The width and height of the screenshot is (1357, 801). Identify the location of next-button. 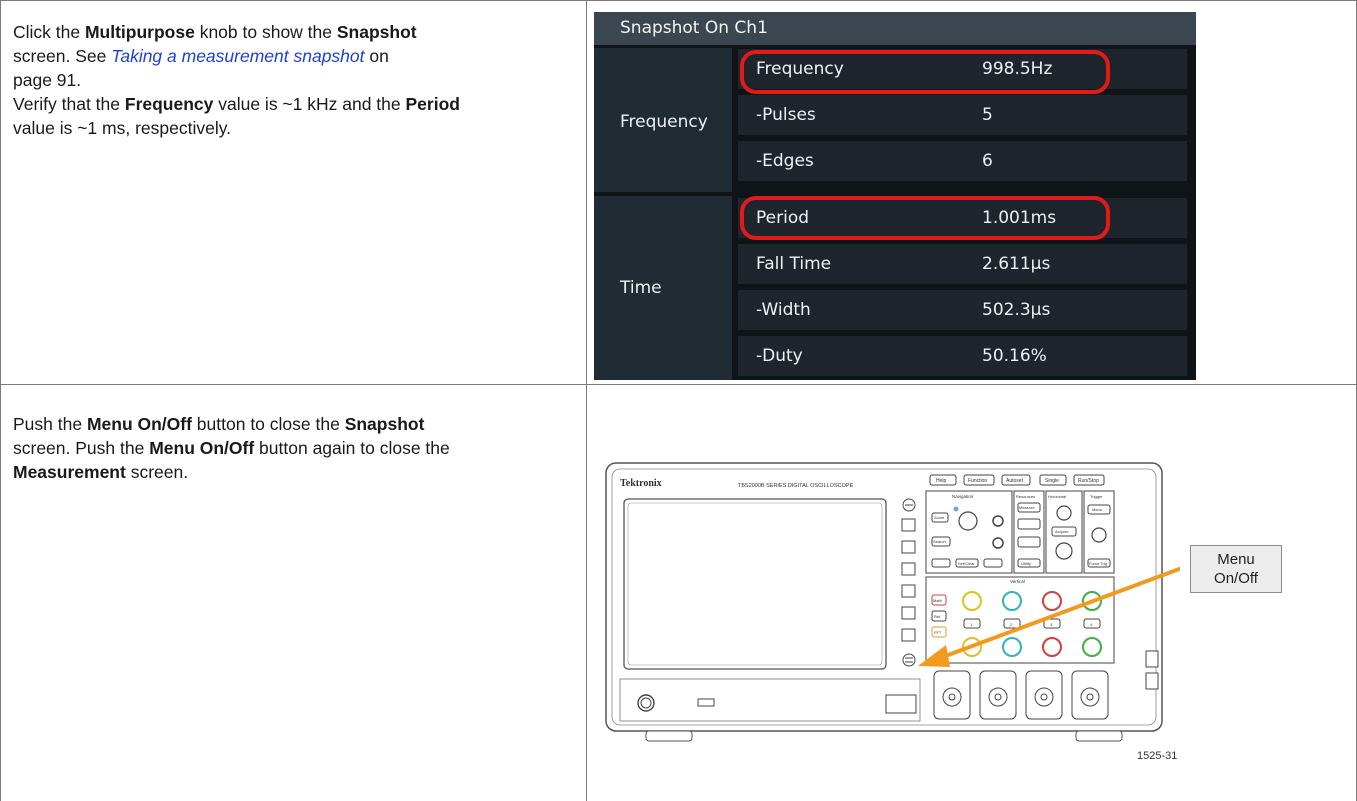
(993, 563).